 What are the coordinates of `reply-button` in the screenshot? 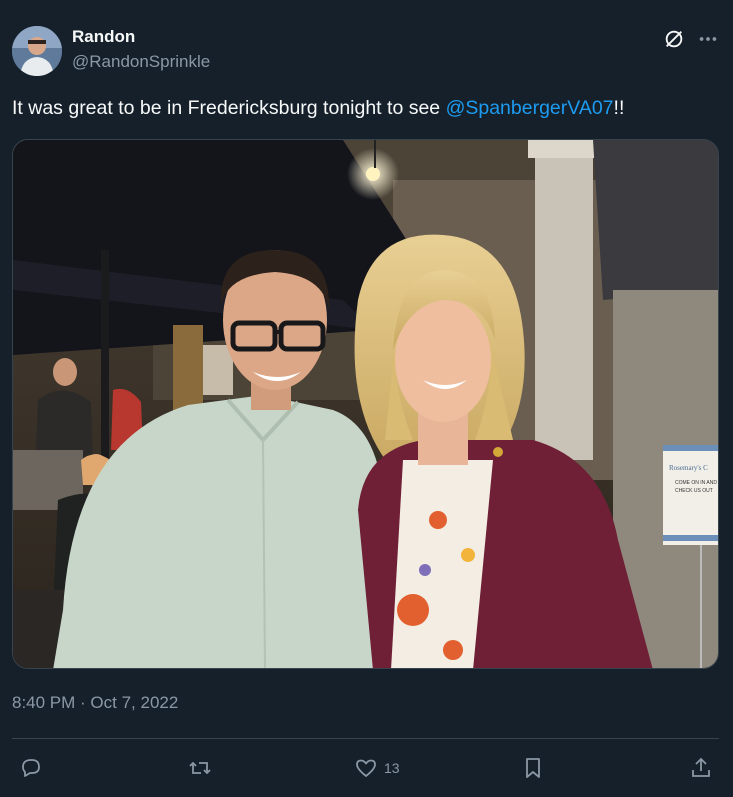 It's located at (31, 768).